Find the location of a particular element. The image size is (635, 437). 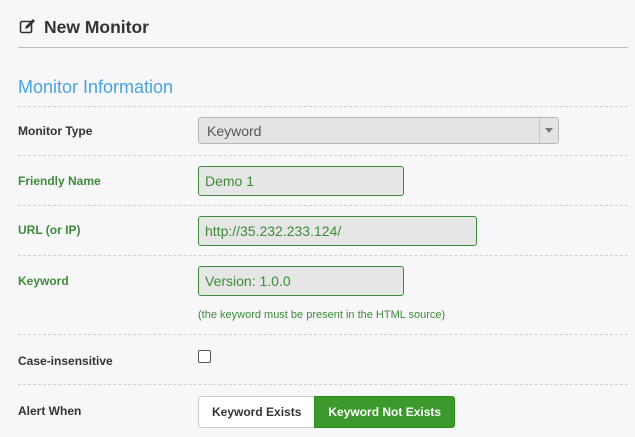

panel-header: New Monitor is located at coordinates (323, 32).